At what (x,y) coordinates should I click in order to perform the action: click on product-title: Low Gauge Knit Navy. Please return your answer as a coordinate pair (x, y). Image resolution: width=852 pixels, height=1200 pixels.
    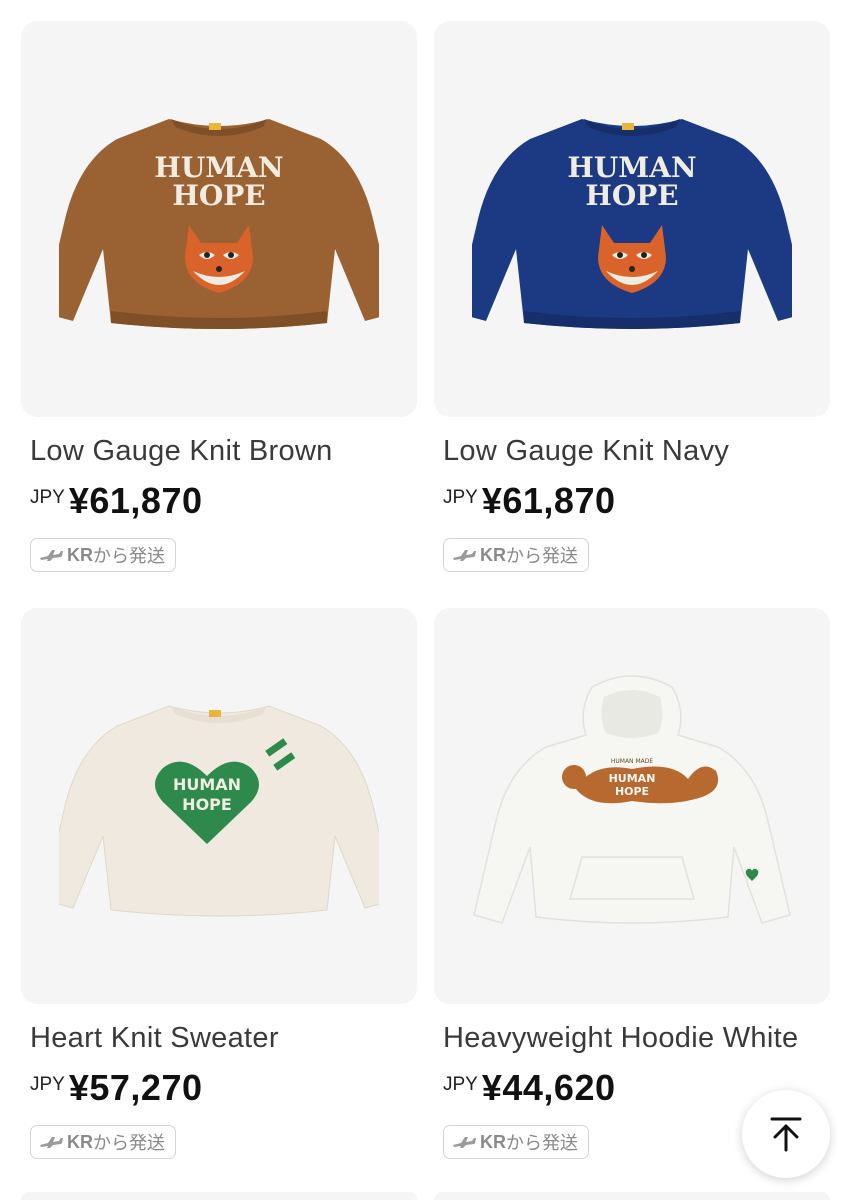
    Looking at the image, I should click on (632, 451).